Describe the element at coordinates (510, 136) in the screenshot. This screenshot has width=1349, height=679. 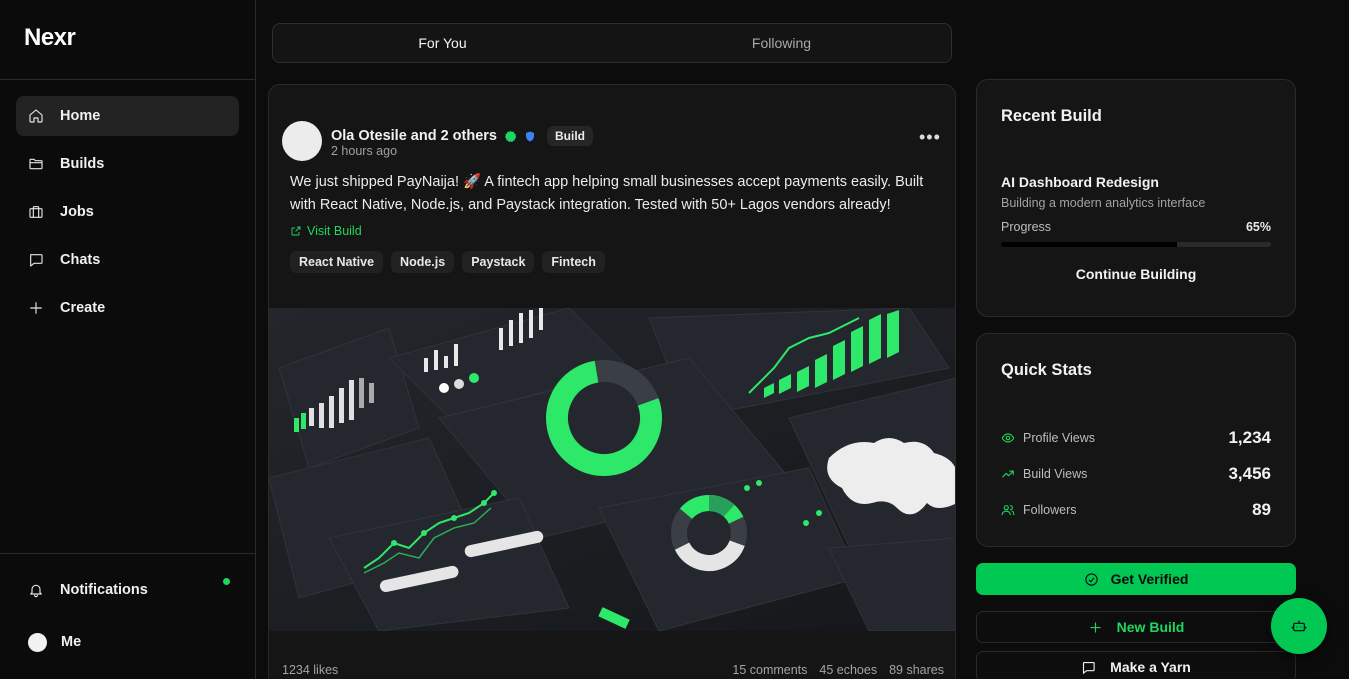
I see `verified-badge-icon` at that location.